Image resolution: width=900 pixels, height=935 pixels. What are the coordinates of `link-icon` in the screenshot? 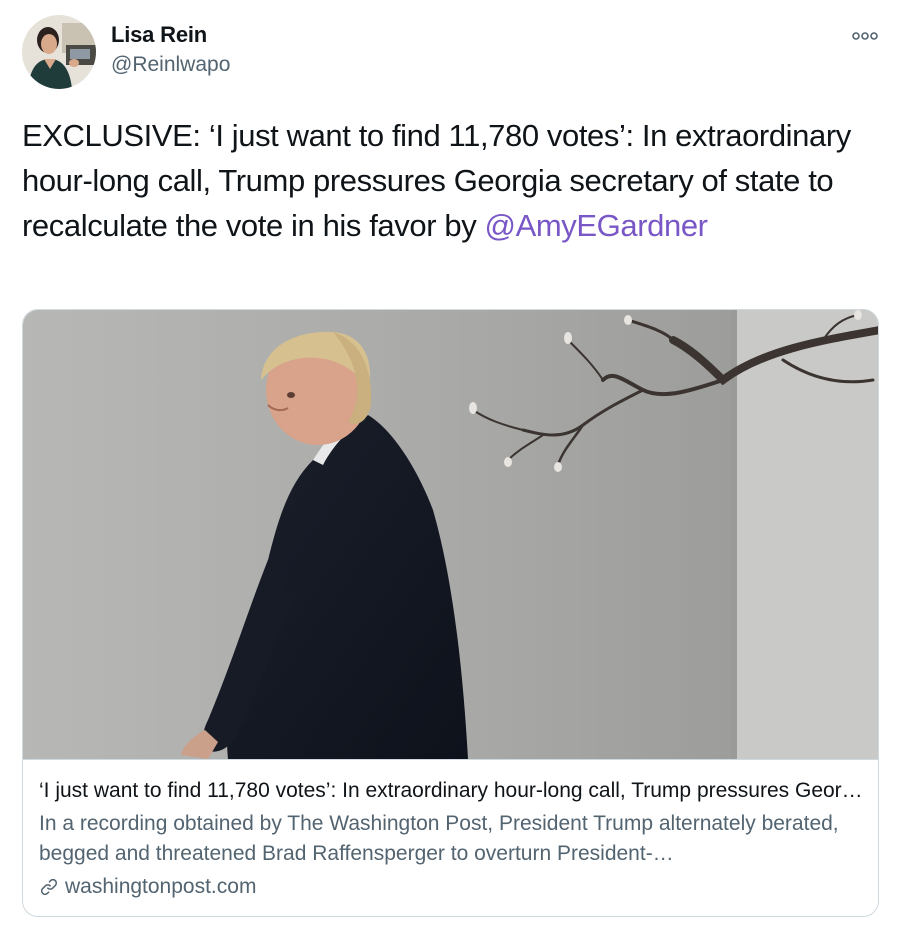 It's located at (49, 887).